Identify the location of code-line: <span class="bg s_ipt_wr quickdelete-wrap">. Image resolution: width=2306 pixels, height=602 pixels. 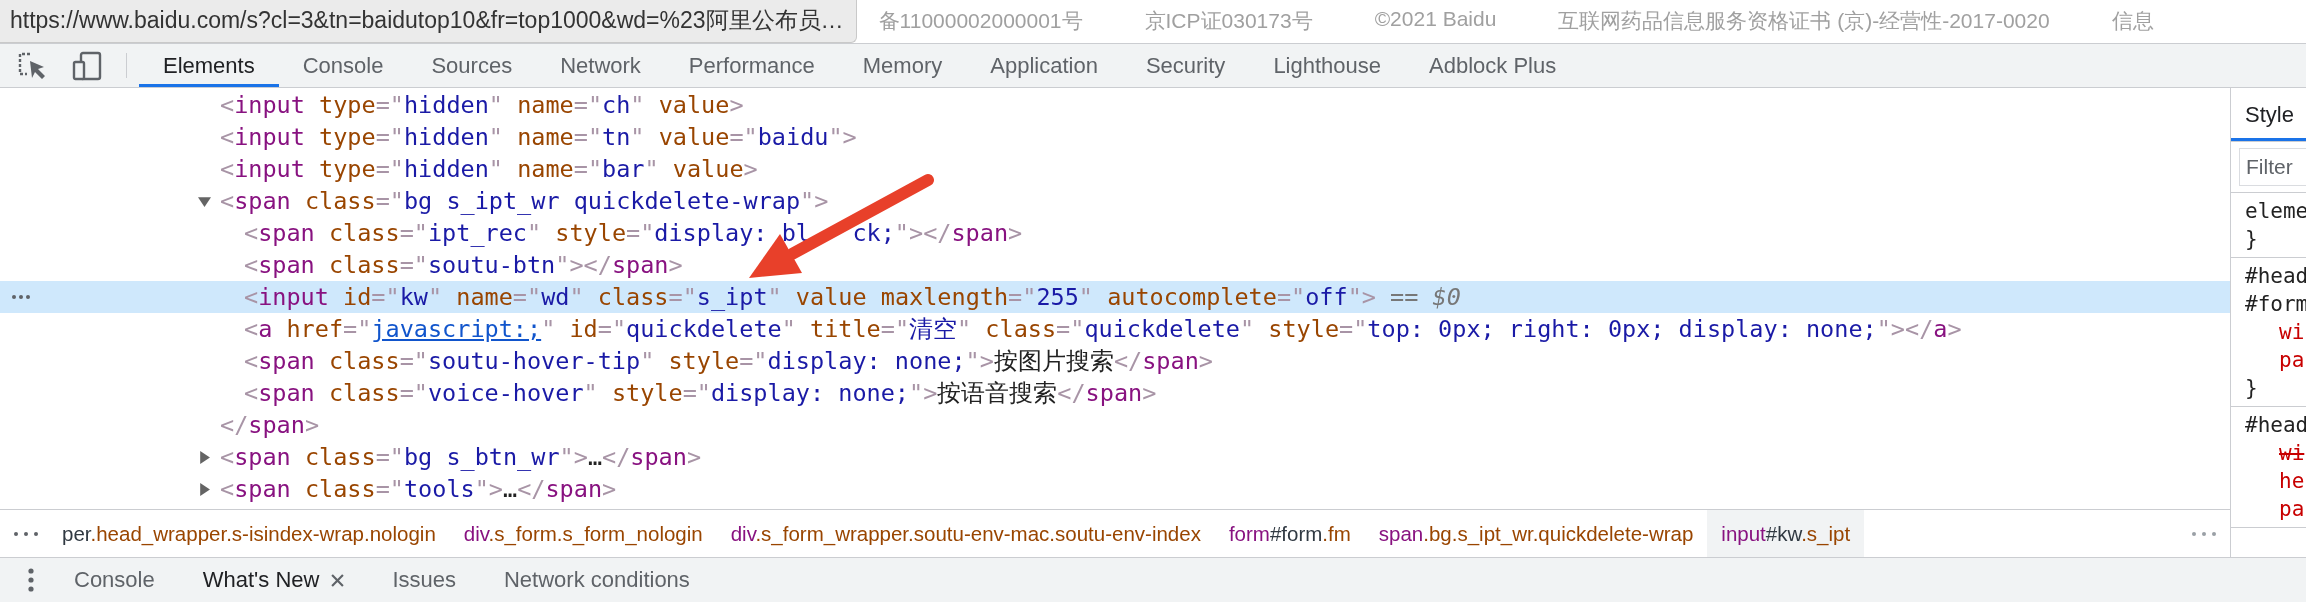
(524, 201).